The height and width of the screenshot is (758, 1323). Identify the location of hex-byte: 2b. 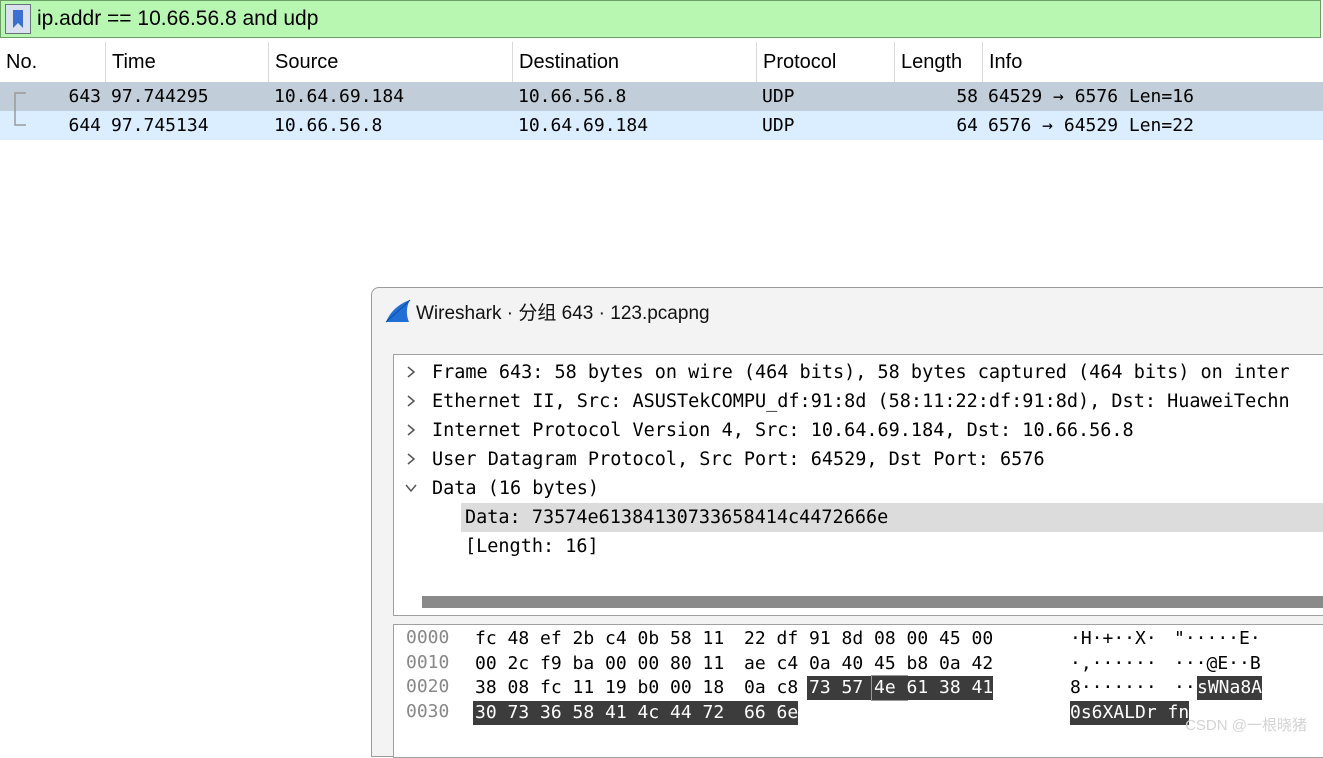
(584, 639).